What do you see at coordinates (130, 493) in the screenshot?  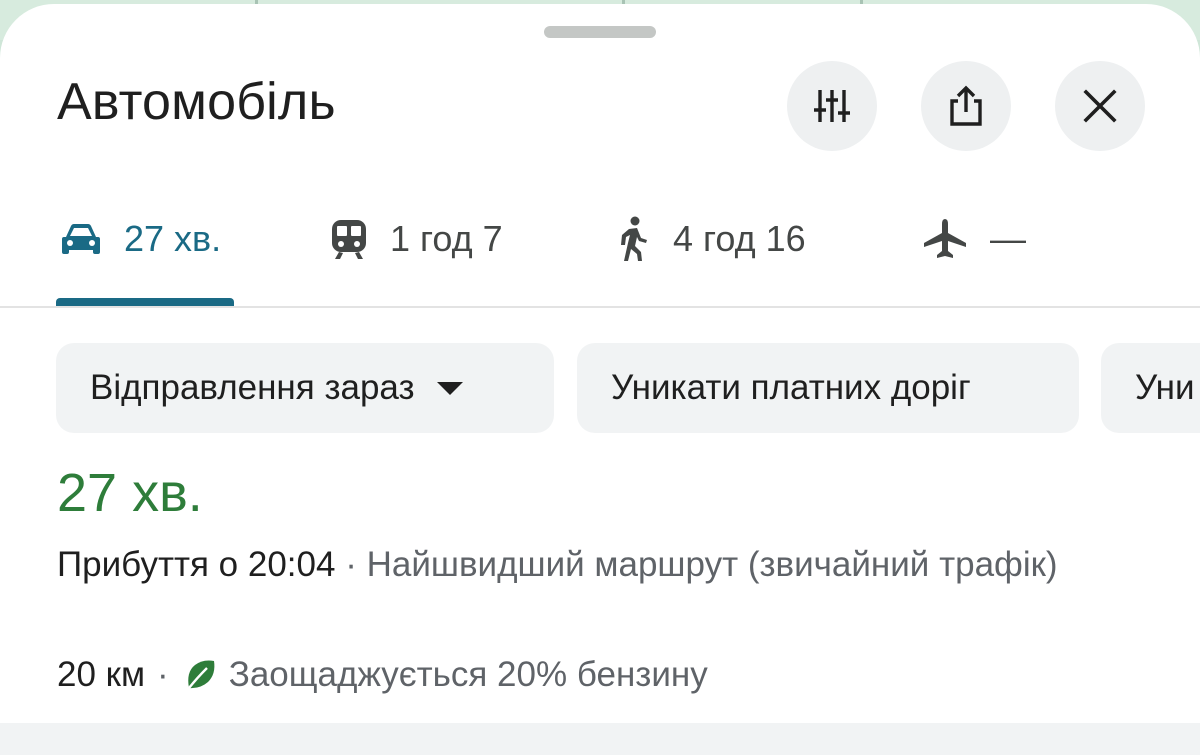 I see `route-duration: 27 хв.` at bounding box center [130, 493].